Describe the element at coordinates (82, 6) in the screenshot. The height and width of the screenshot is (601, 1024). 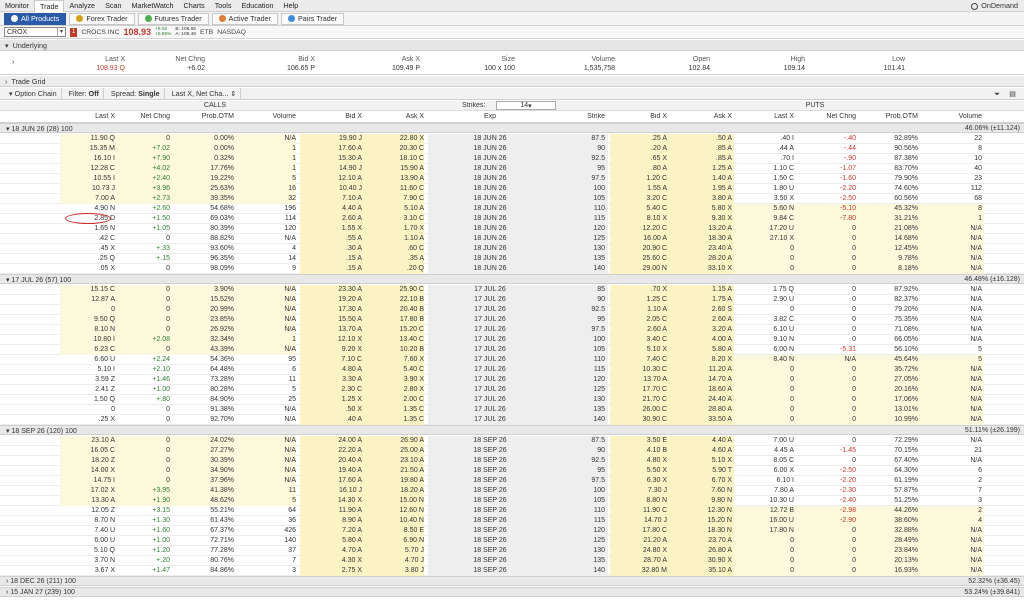
I see `menu-analyze: Analyze` at that location.